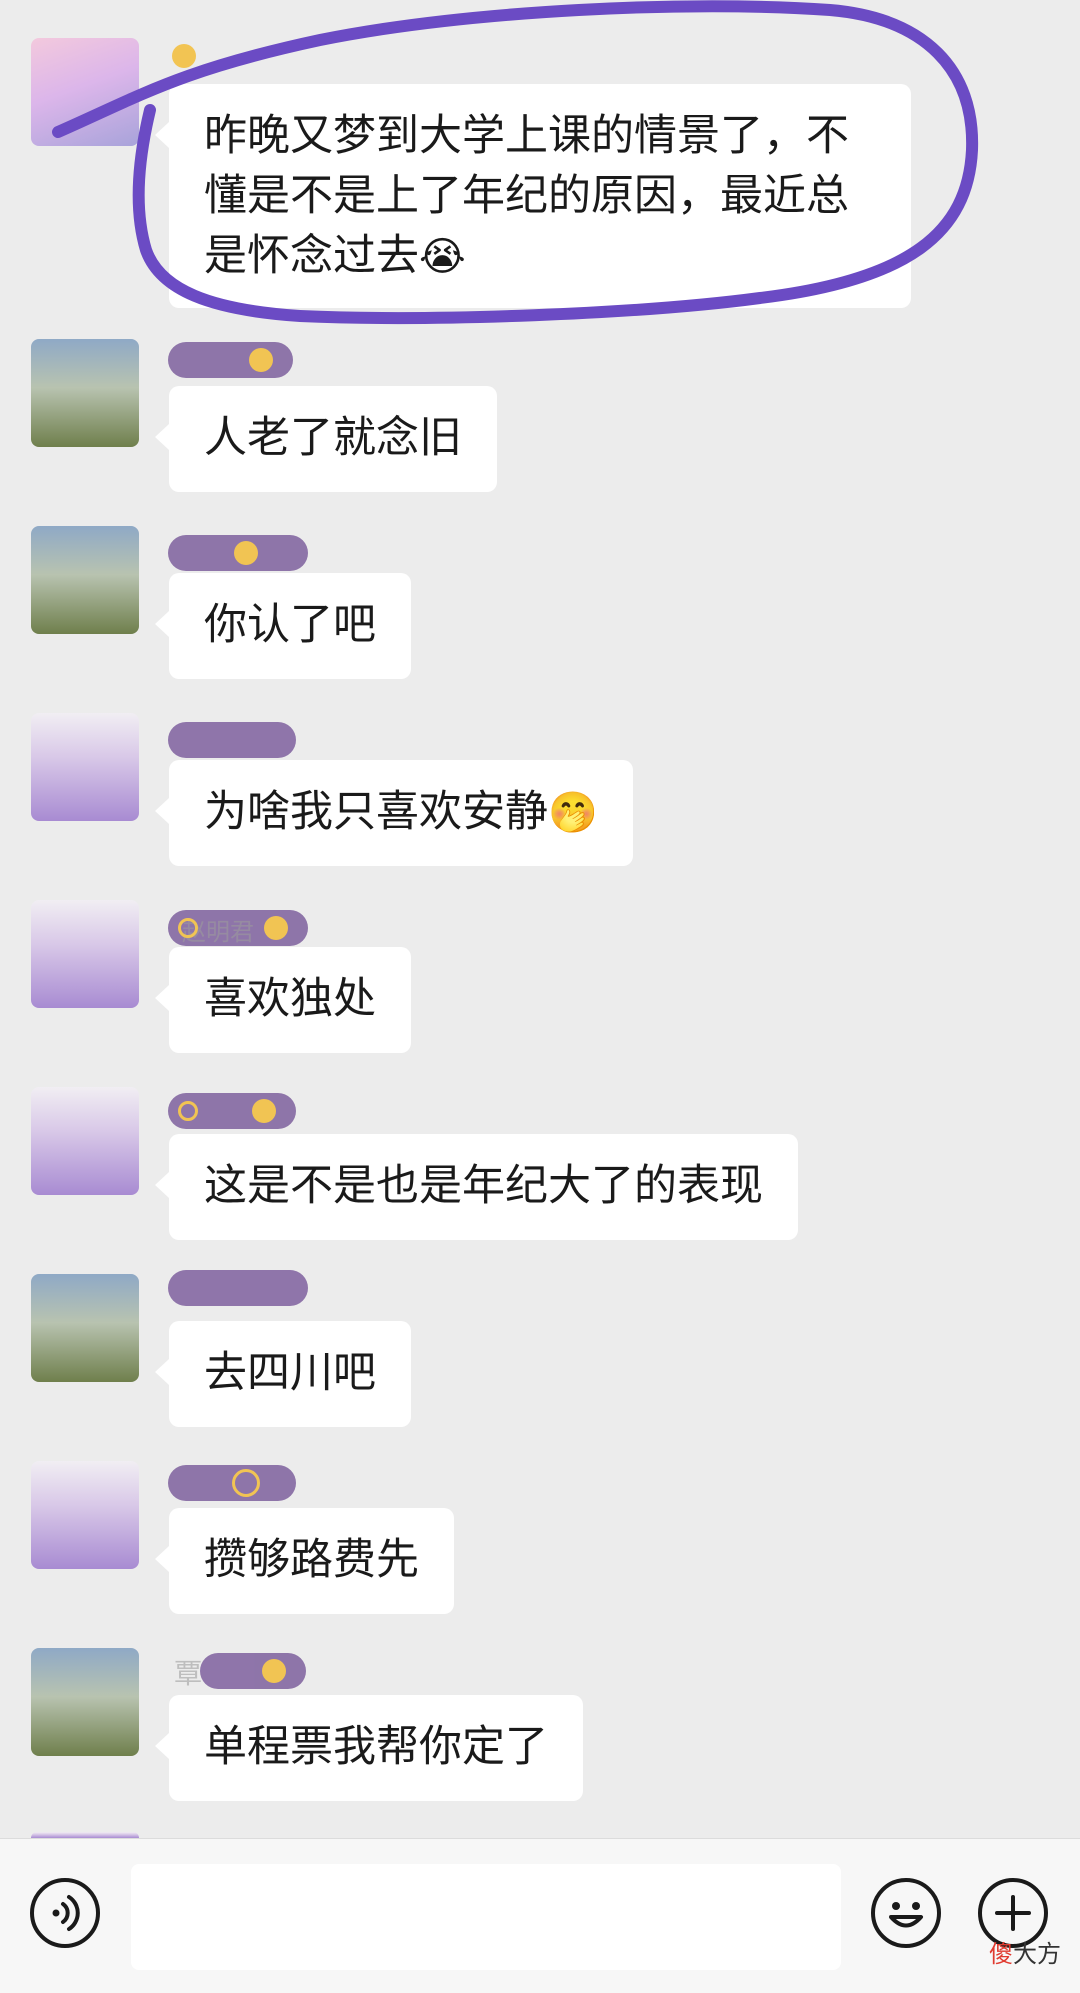 Image resolution: width=1080 pixels, height=1993 pixels. What do you see at coordinates (442, 257) in the screenshot?
I see `crying-emoji: 😭` at bounding box center [442, 257].